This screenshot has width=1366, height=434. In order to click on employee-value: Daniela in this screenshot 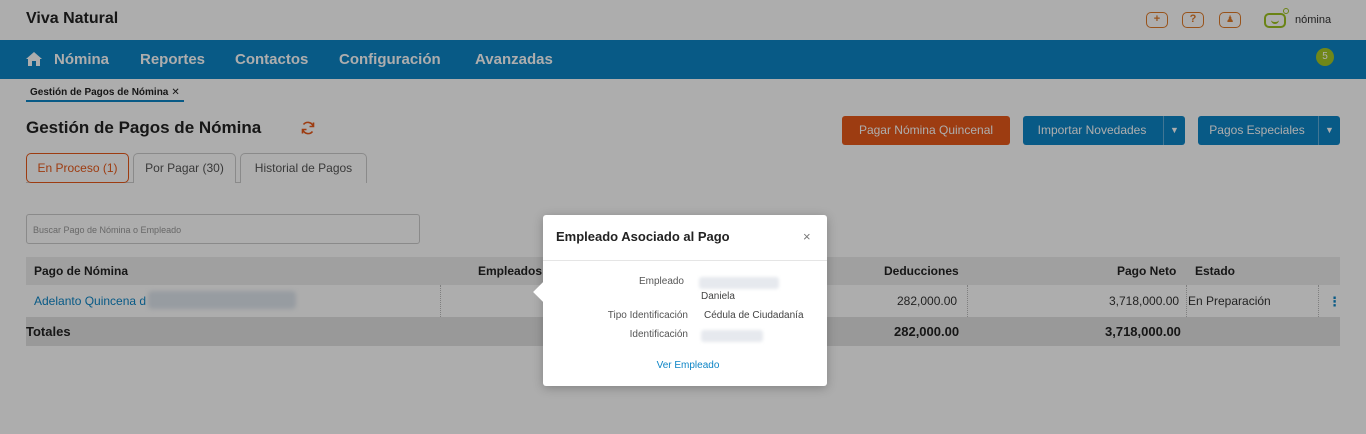, I will do `click(718, 296)`.